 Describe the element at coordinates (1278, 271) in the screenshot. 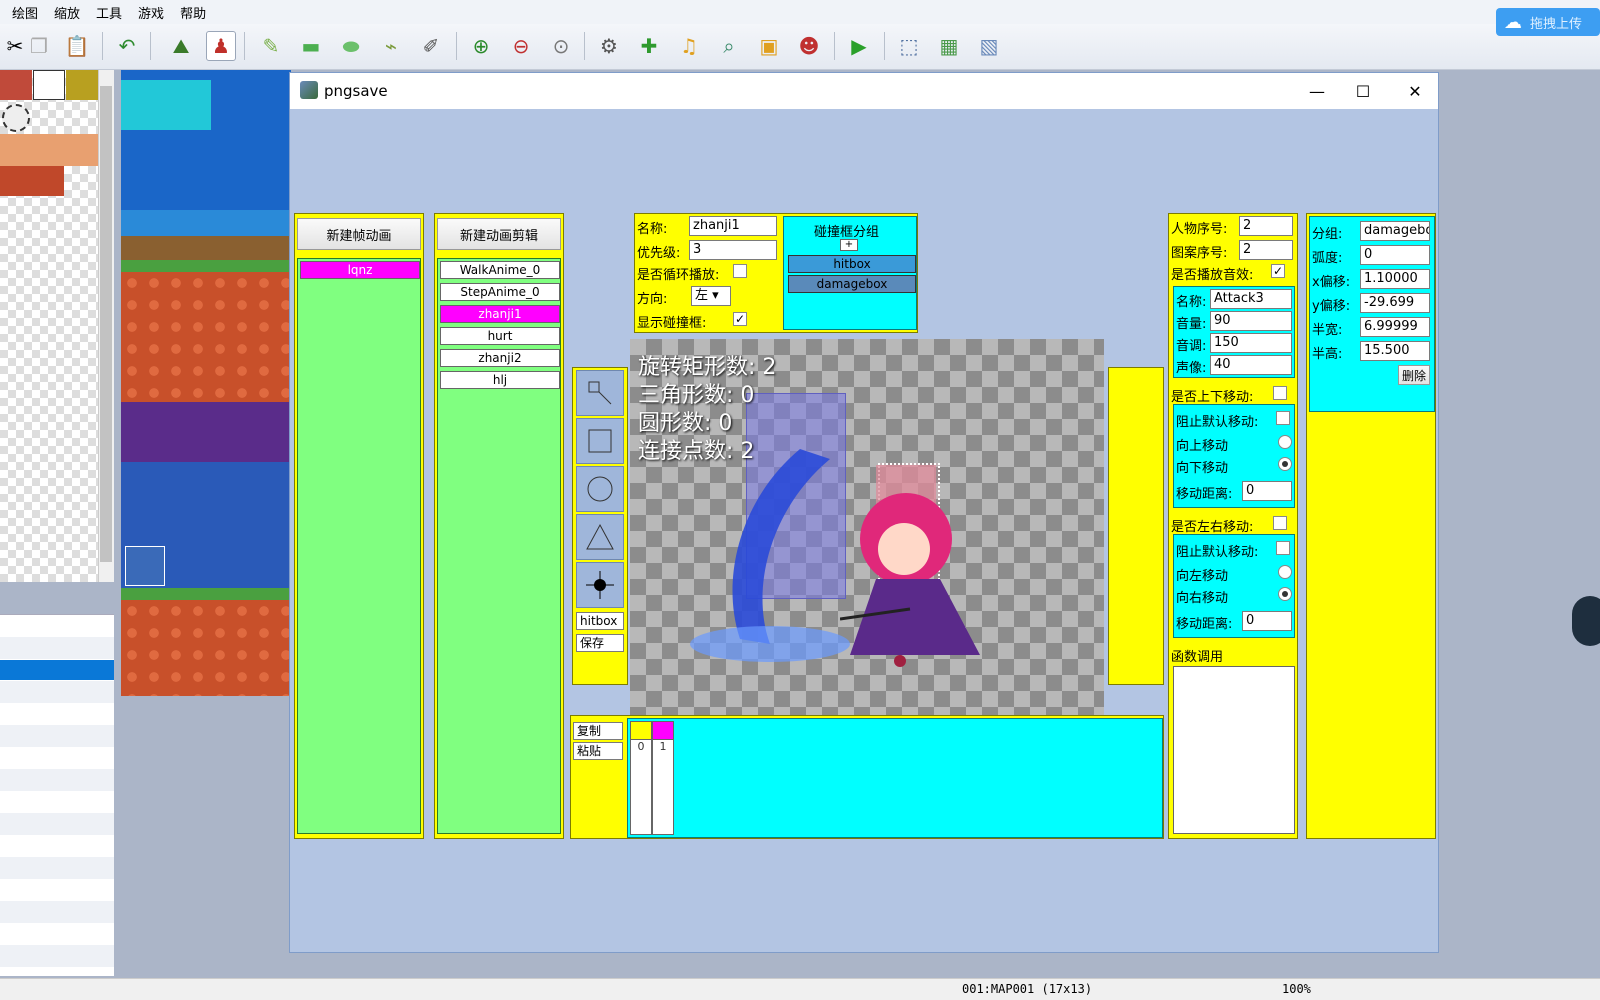

I see `play-sound-checkbox: ✓` at that location.